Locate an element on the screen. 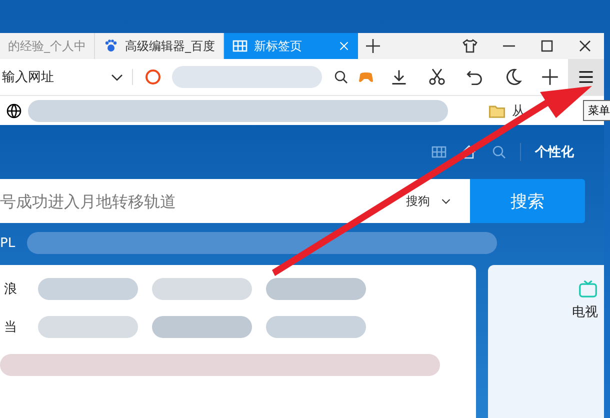 This screenshot has height=418, width=610. download-icon is located at coordinates (399, 77).